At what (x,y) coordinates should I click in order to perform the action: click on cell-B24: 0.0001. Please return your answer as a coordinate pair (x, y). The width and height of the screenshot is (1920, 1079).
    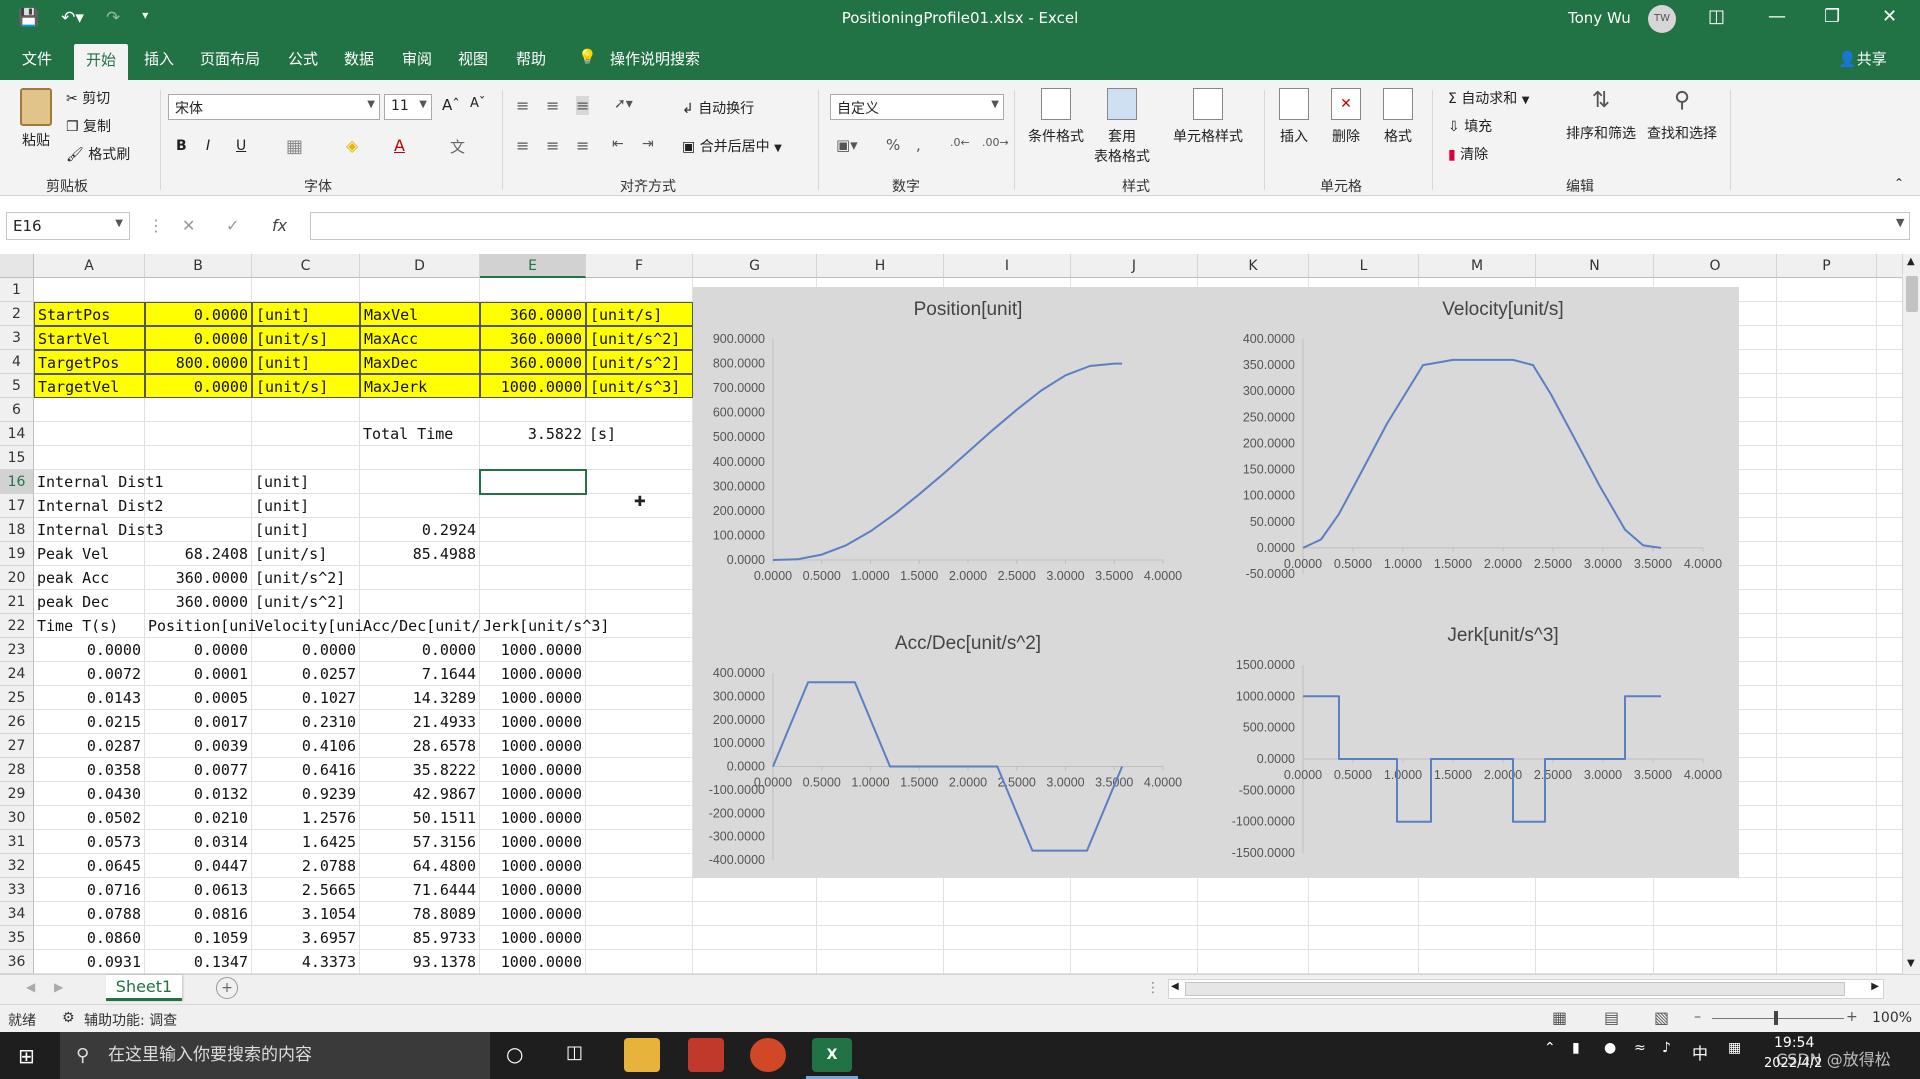
    Looking at the image, I should click on (198, 674).